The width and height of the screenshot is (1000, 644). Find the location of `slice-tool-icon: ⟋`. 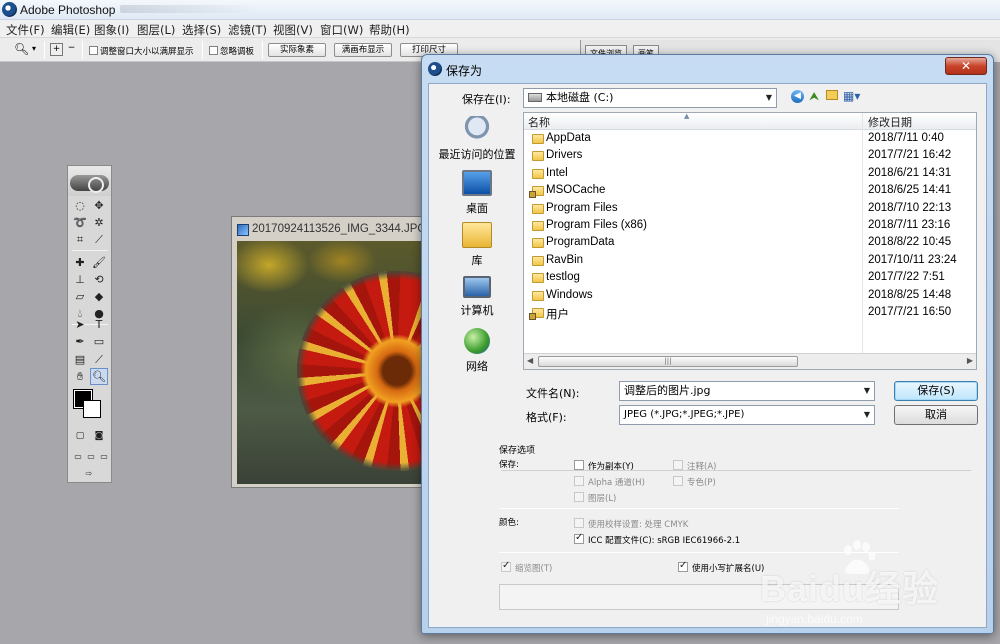

slice-tool-icon: ⟋ is located at coordinates (99, 239).